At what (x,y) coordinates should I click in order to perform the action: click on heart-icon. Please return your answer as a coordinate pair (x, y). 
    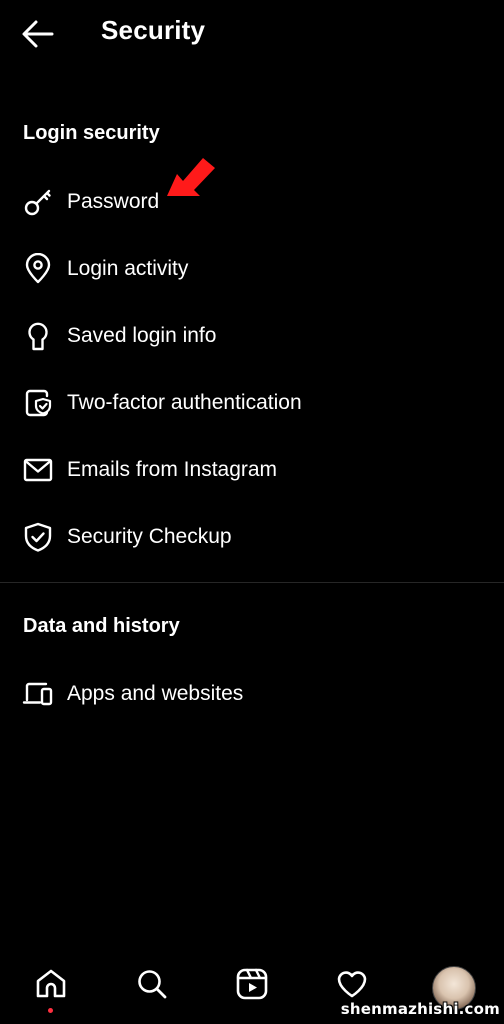
    Looking at the image, I should click on (352, 984).